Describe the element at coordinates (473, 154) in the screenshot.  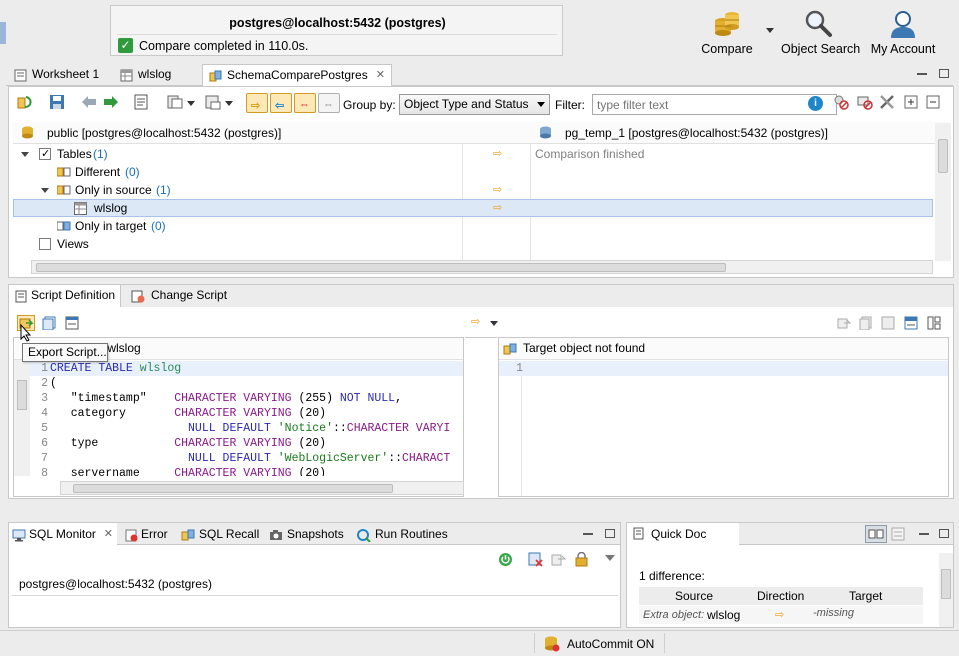
I see `tree-row-tables: ✓ Tables (1) ⇨ Comparison finished` at that location.